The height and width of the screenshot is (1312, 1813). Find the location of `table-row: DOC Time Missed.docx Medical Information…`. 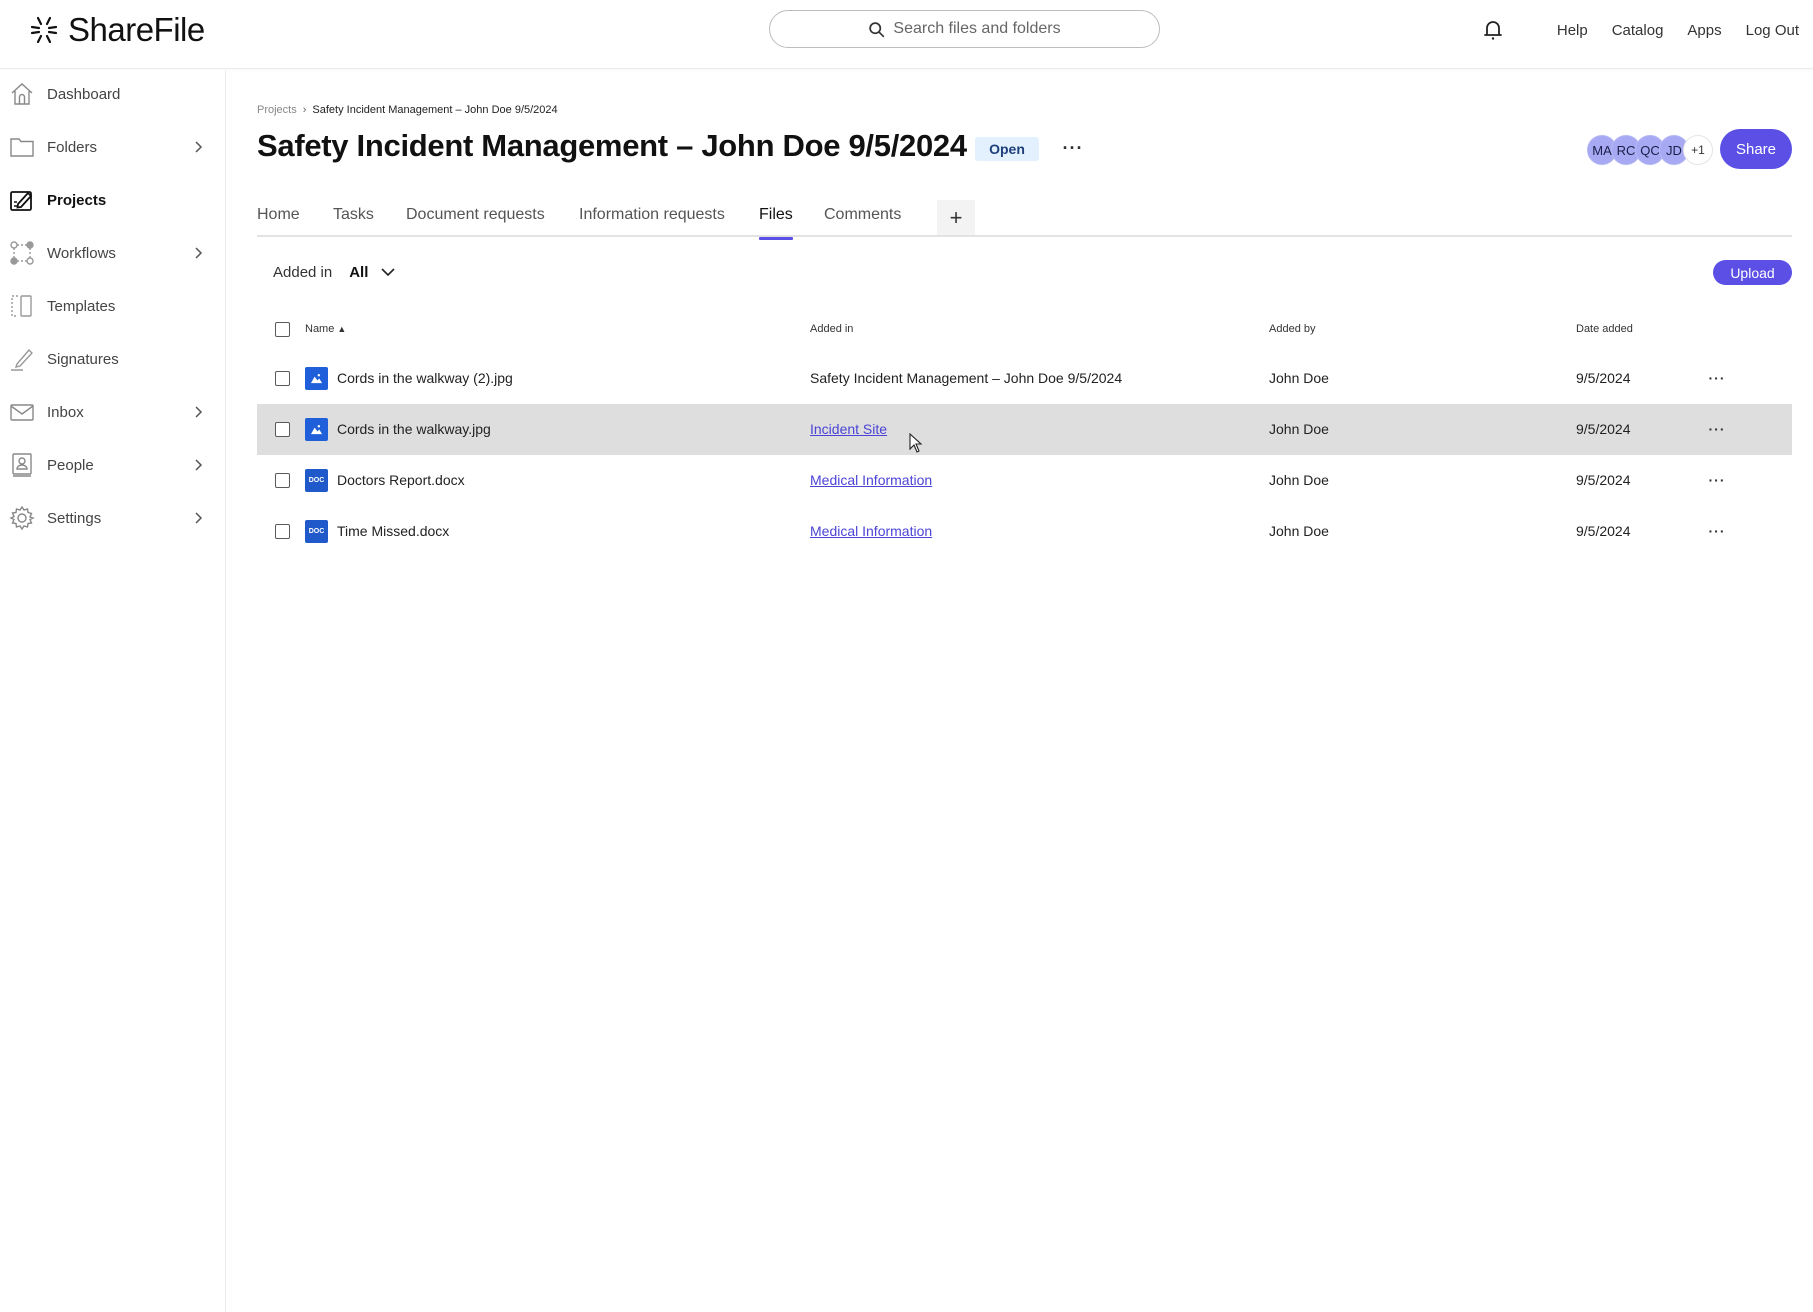

table-row: DOC Time Missed.docx Medical Information… is located at coordinates (1024, 531).